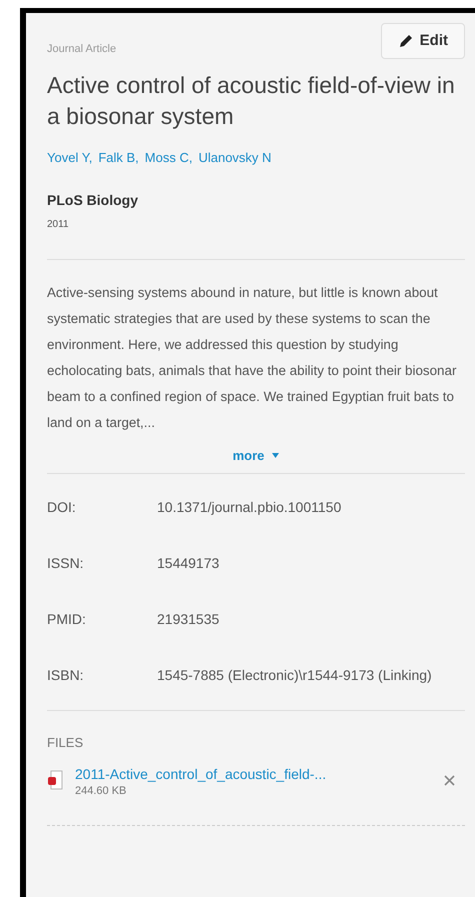 Image resolution: width=475 pixels, height=897 pixels. What do you see at coordinates (249, 507) in the screenshot?
I see `field-value: 10.1371/journal.pbio.1001150` at bounding box center [249, 507].